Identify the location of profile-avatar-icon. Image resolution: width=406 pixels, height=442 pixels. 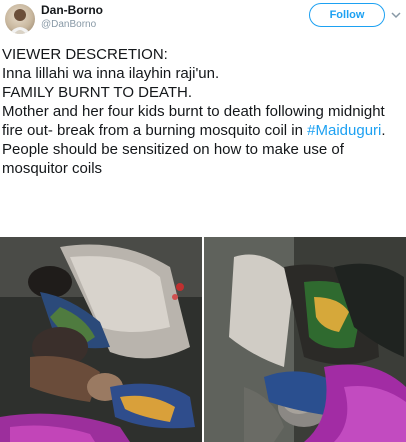
(20, 19).